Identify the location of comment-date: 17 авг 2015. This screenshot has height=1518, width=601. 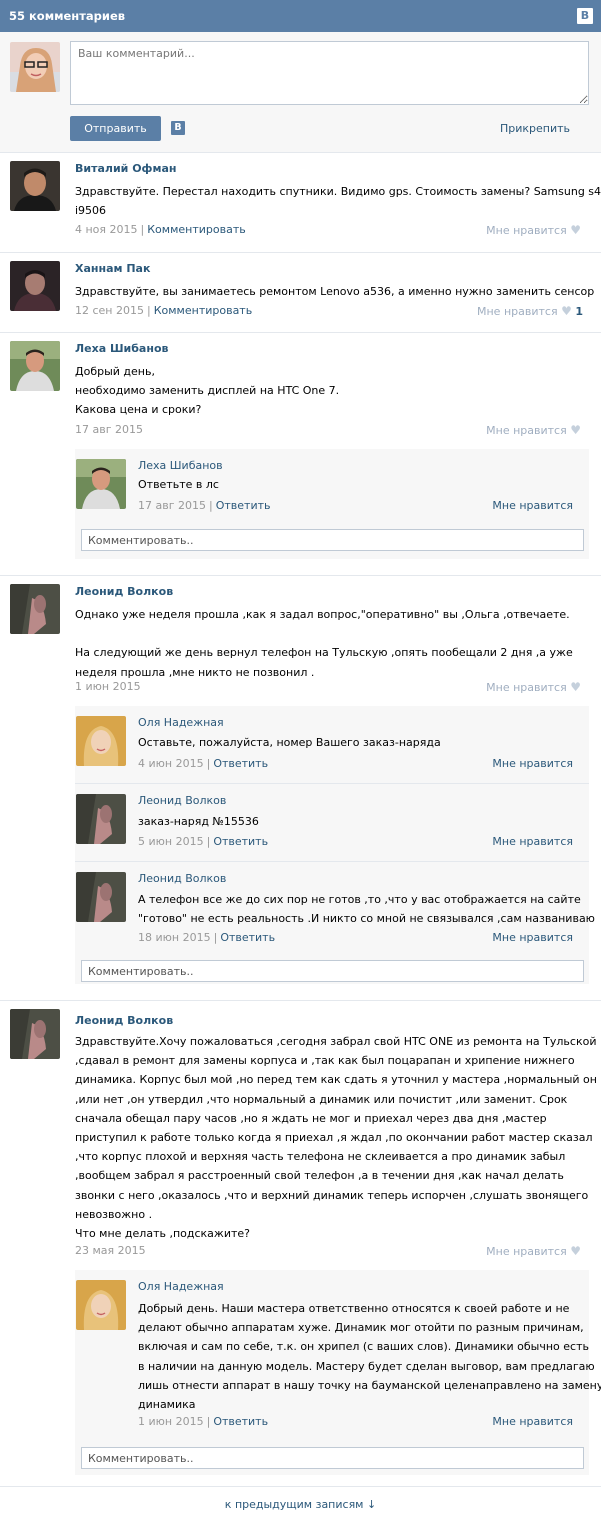
(109, 429).